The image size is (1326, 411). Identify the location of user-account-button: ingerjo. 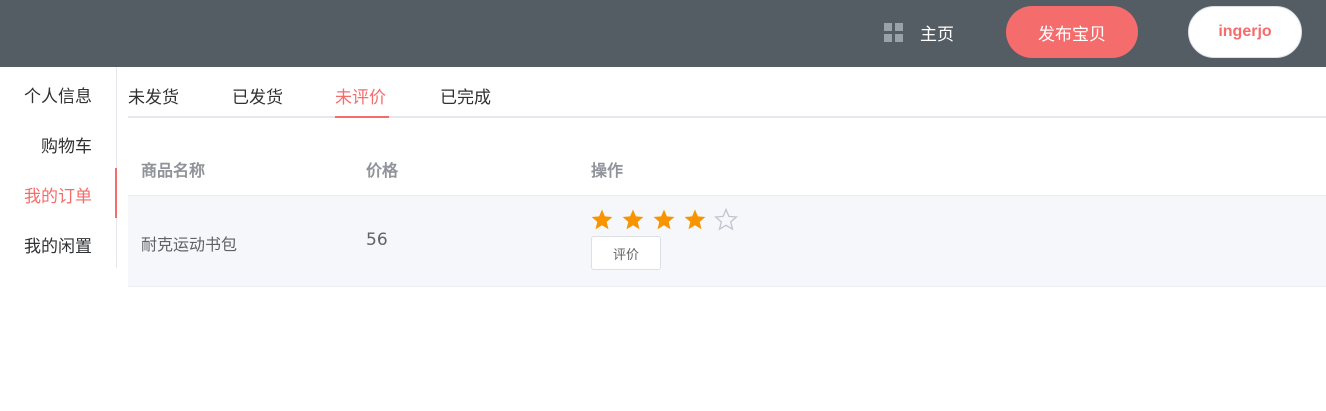
(1245, 32).